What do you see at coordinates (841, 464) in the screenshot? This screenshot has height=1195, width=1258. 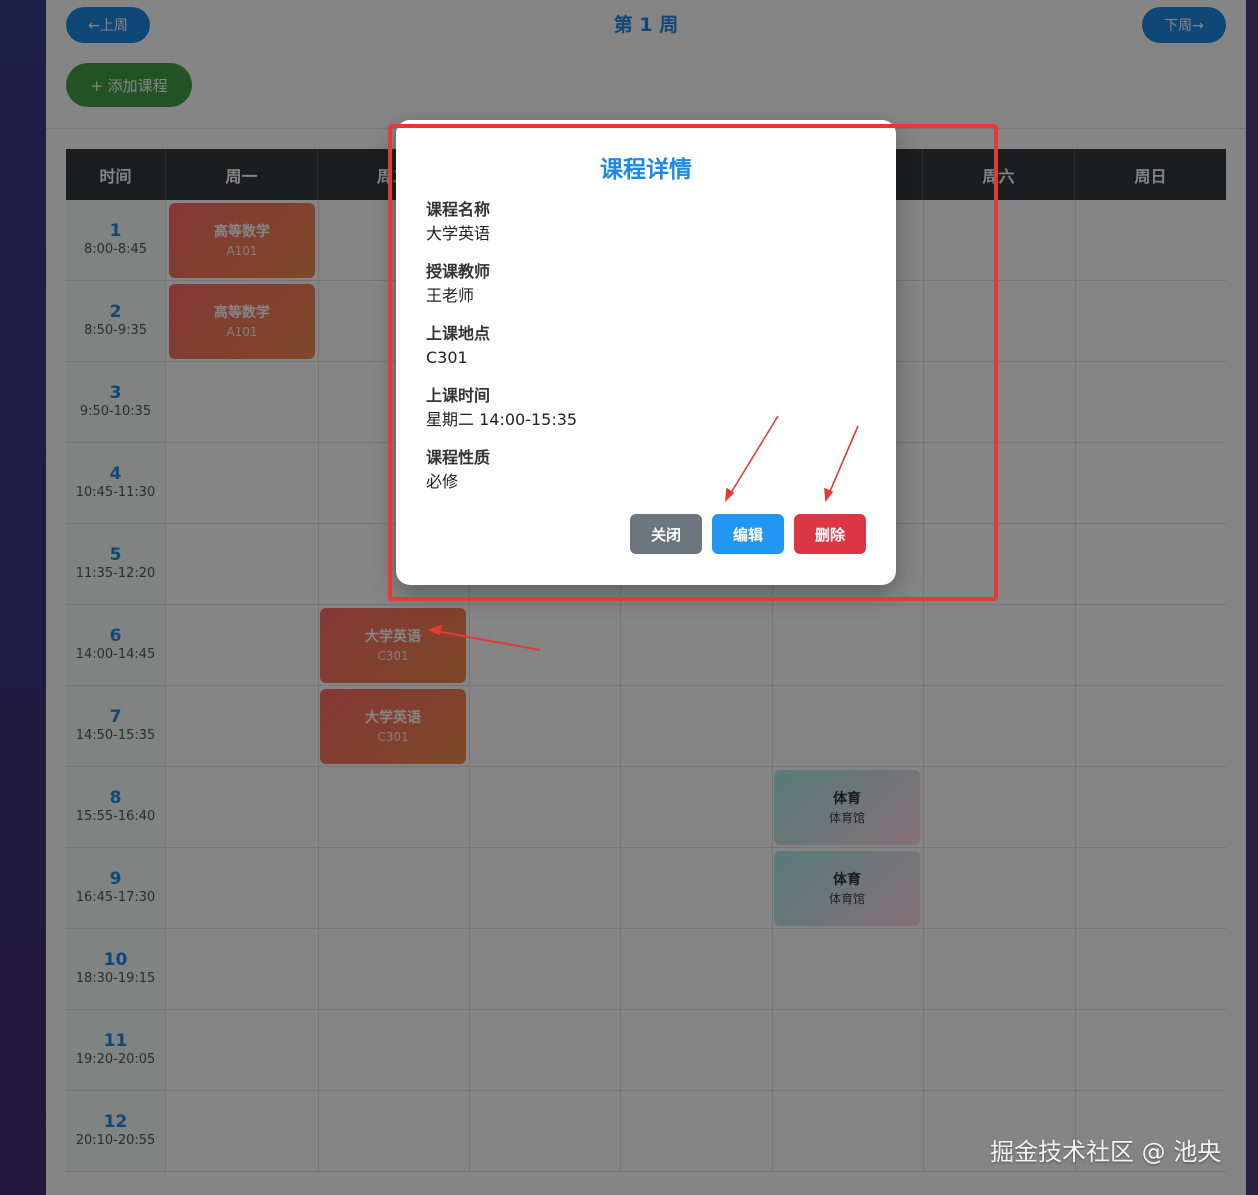 I see `arrow-to-delete-icon` at bounding box center [841, 464].